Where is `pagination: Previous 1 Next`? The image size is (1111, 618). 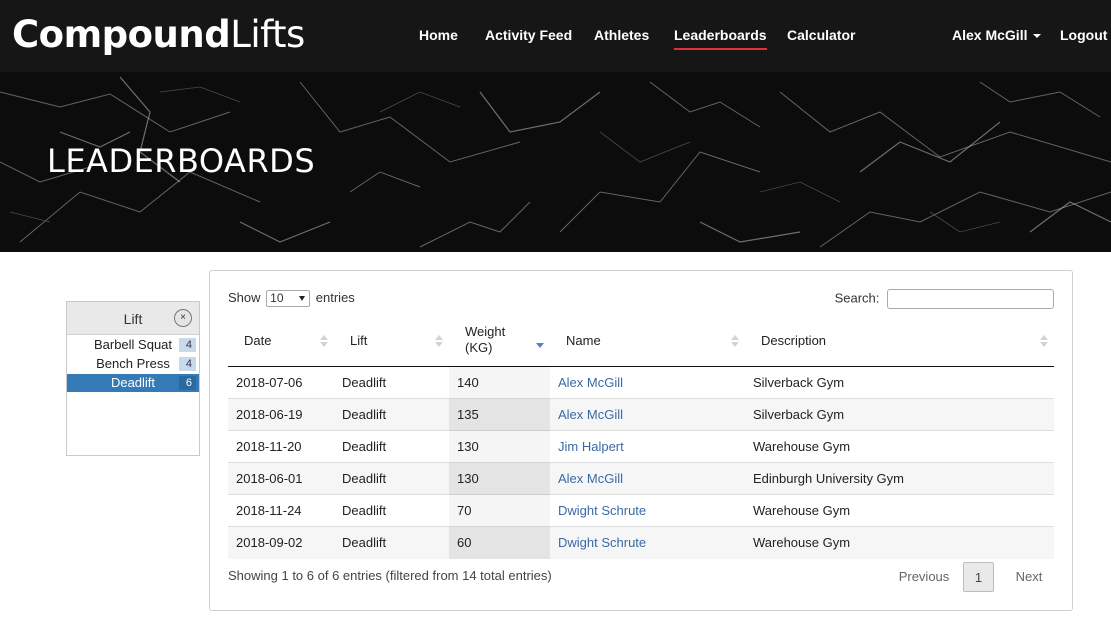
pagination: Previous 1 Next is located at coordinates (974, 577).